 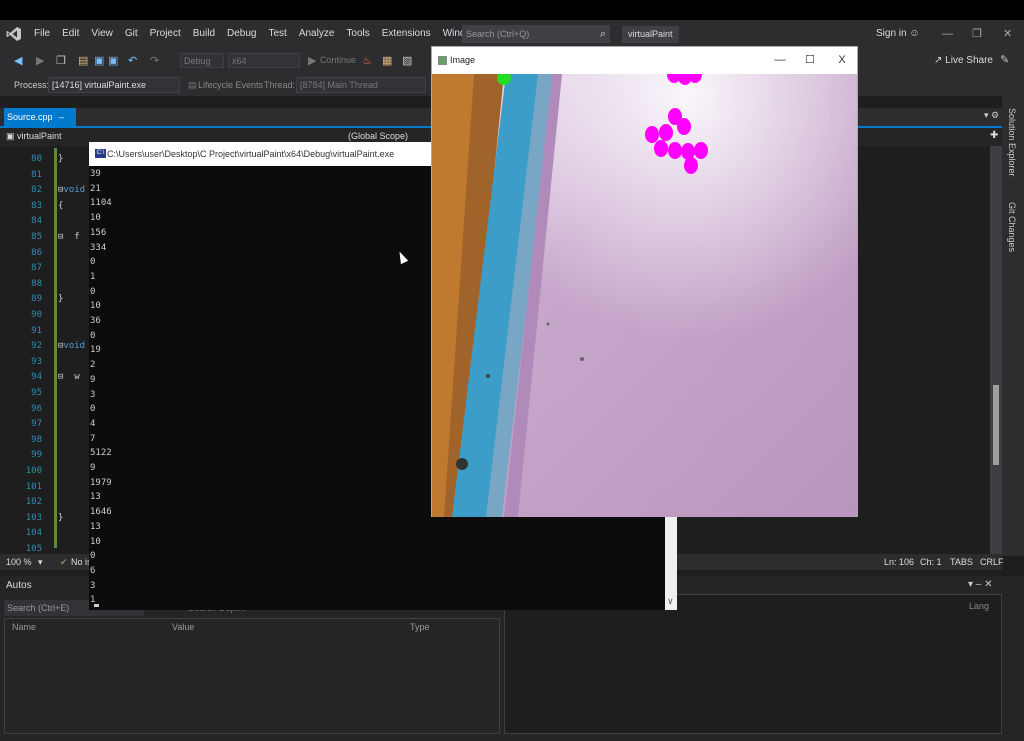 What do you see at coordinates (992, 562) in the screenshot?
I see `crlf-status: CRLF` at bounding box center [992, 562].